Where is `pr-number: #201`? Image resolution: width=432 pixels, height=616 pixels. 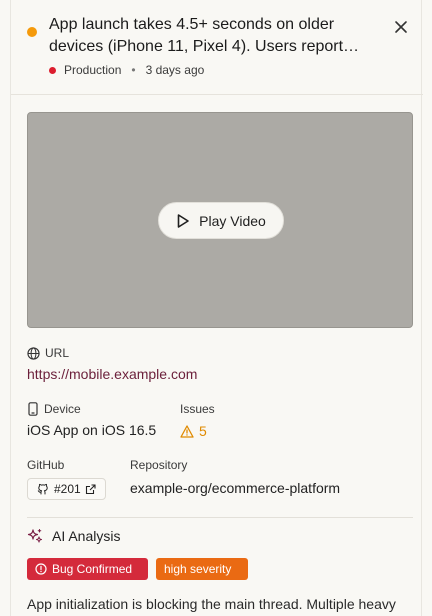 pr-number: #201 is located at coordinates (67, 489).